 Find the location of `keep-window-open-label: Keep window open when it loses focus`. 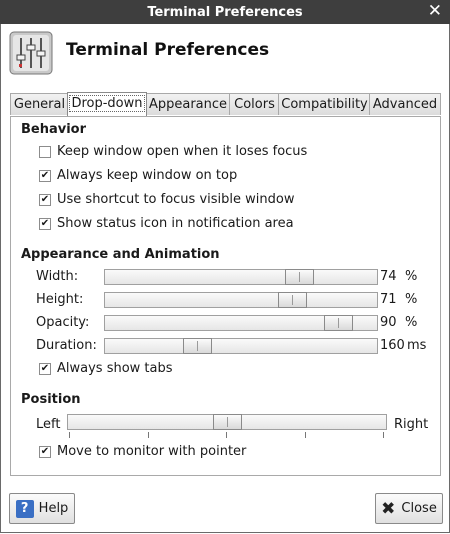

keep-window-open-label: Keep window open when it loses focus is located at coordinates (182, 151).